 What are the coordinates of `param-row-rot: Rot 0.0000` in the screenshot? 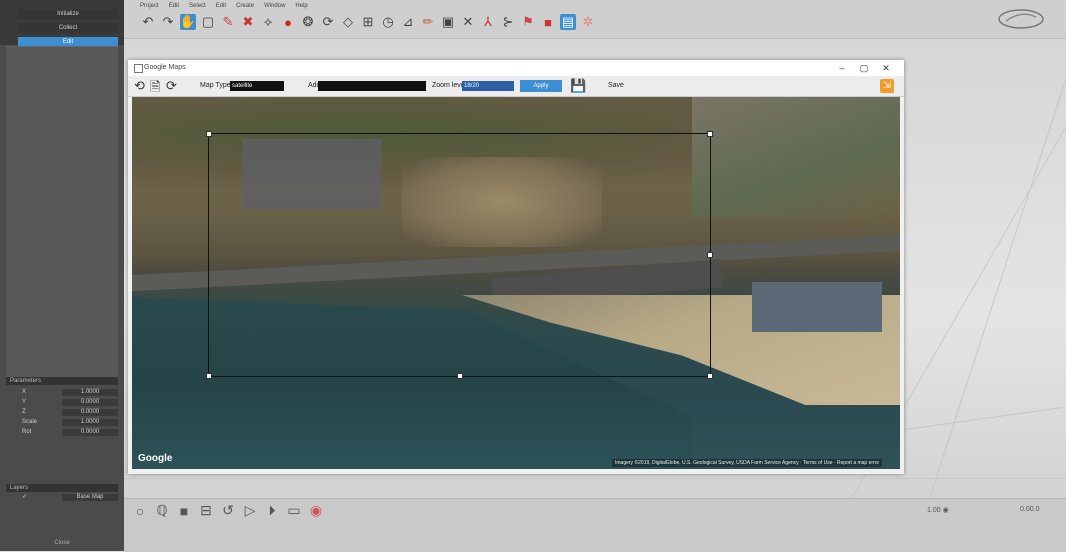 It's located at (68, 432).